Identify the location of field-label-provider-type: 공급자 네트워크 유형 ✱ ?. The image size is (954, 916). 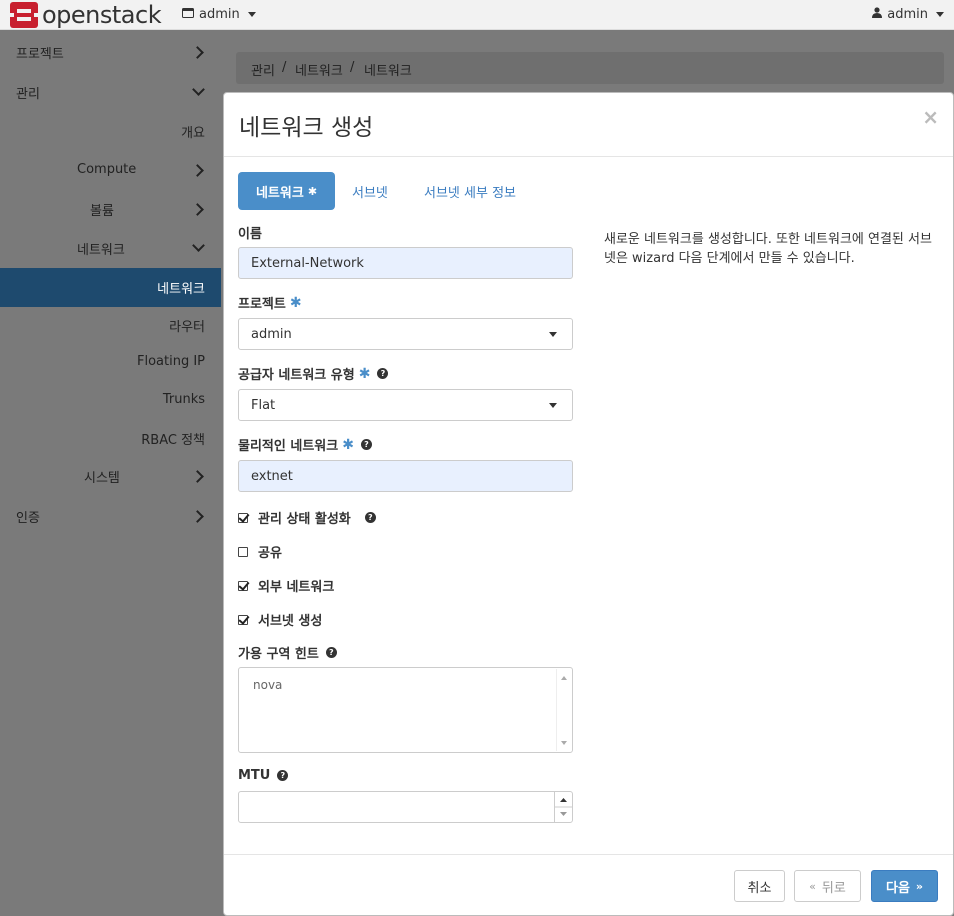
(313, 373).